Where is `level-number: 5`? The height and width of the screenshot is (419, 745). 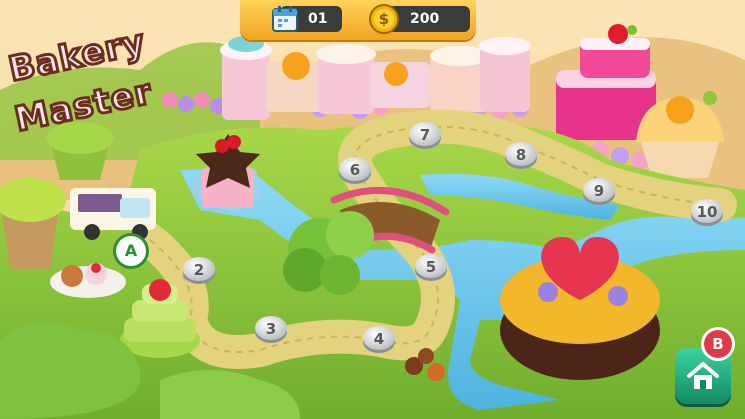
level-number: 5 is located at coordinates (431, 267).